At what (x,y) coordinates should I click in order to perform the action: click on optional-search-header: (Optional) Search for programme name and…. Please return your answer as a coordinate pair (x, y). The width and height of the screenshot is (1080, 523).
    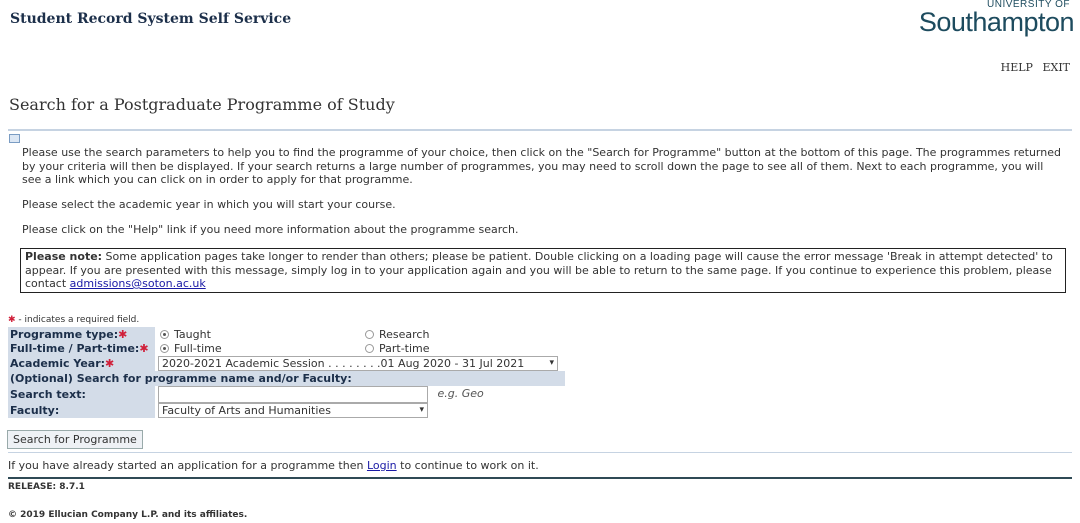
    Looking at the image, I should click on (286, 378).